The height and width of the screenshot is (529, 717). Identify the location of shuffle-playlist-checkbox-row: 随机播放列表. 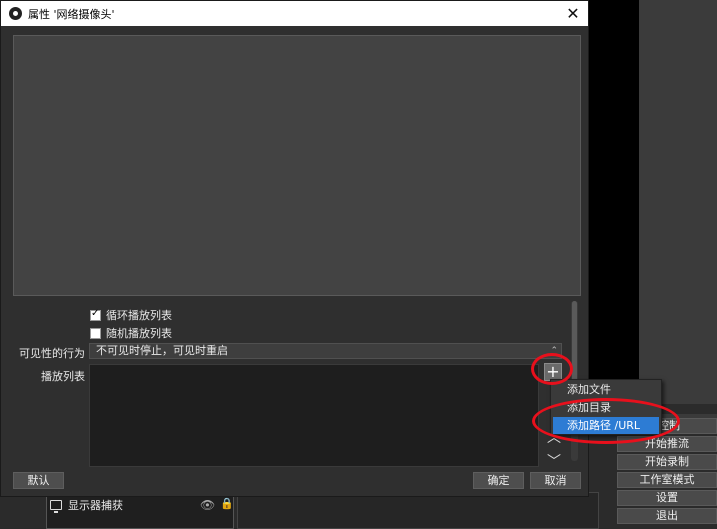
(131, 333).